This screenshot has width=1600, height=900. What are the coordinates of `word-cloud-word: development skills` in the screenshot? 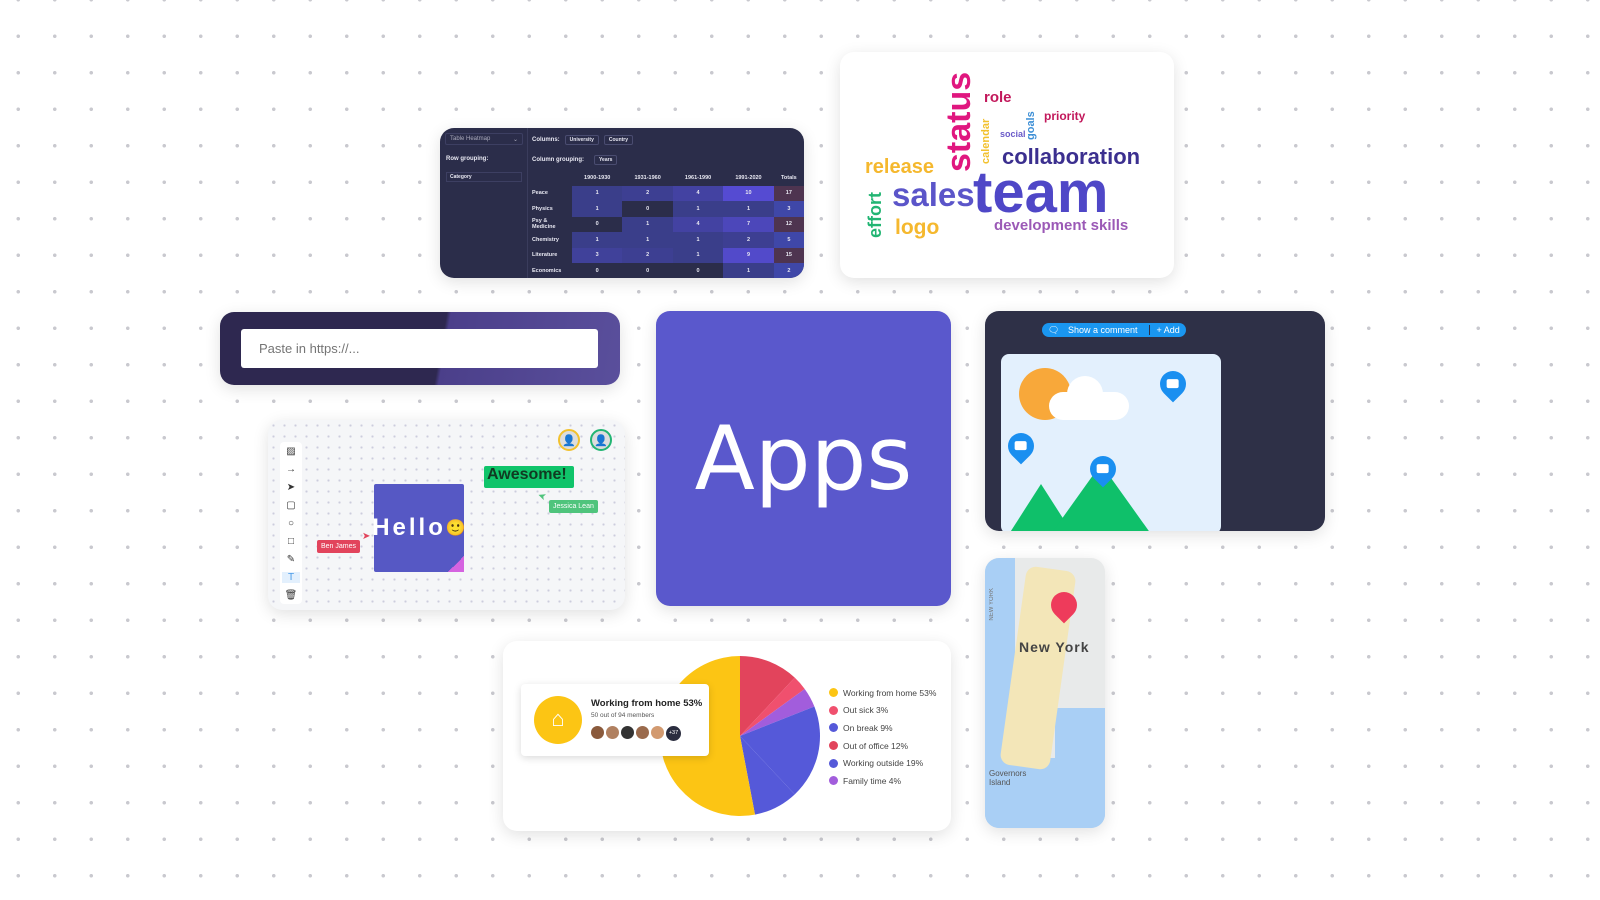 It's located at (1061, 225).